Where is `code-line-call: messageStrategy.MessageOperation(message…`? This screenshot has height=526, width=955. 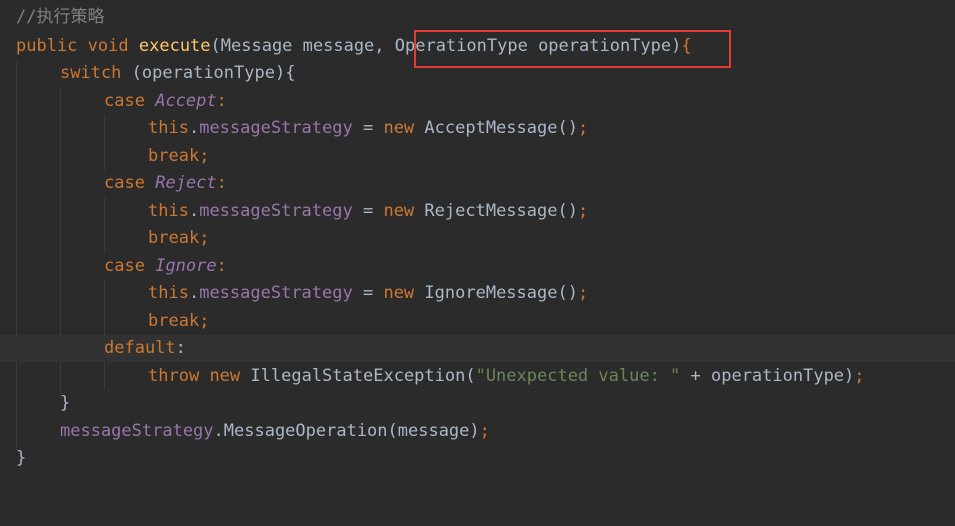 code-line-call: messageStrategy.MessageOperation(message… is located at coordinates (477, 431).